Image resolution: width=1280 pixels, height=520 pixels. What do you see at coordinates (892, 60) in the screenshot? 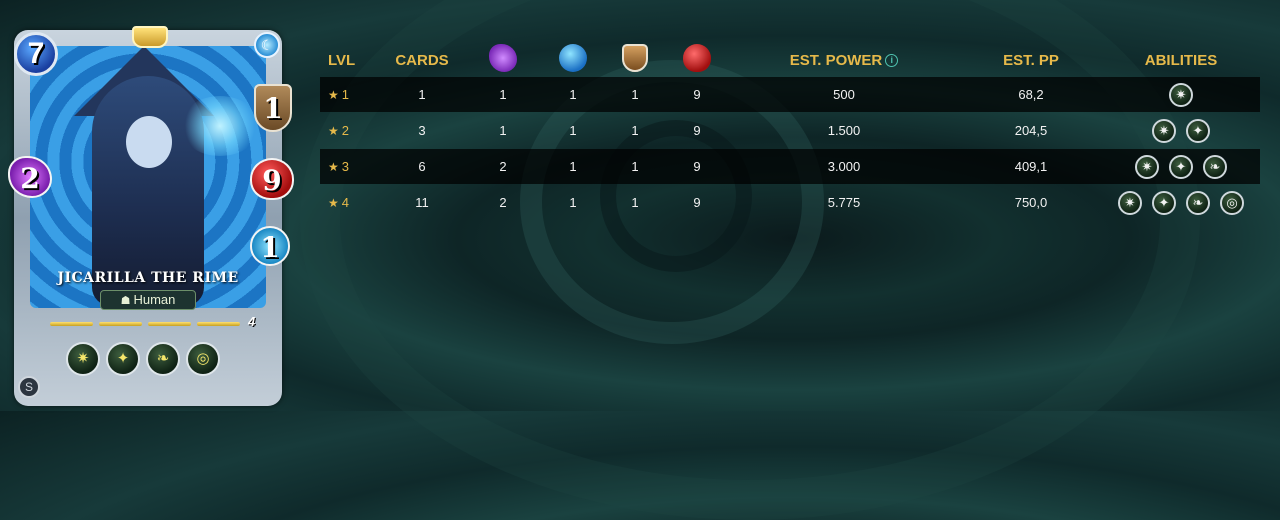
I see `info-icon: i` at bounding box center [892, 60].